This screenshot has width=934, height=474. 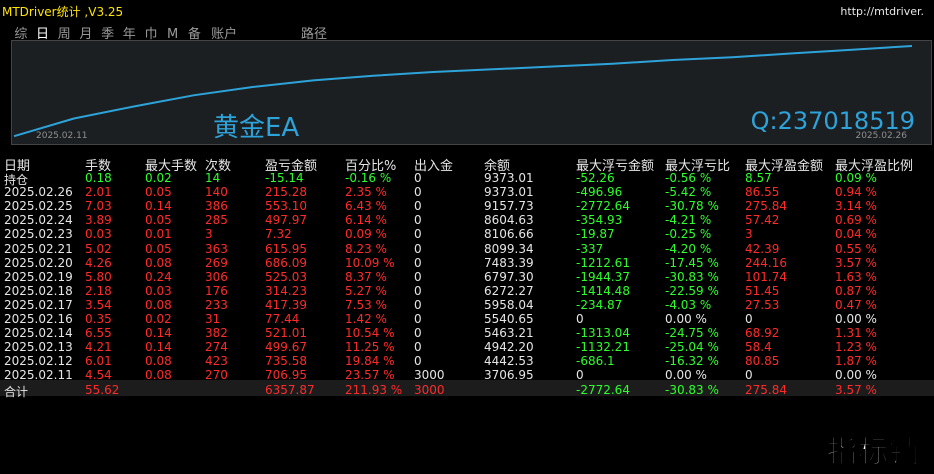 What do you see at coordinates (856, 304) in the screenshot?
I see `cell-maxwinpct: 0.47 %` at bounding box center [856, 304].